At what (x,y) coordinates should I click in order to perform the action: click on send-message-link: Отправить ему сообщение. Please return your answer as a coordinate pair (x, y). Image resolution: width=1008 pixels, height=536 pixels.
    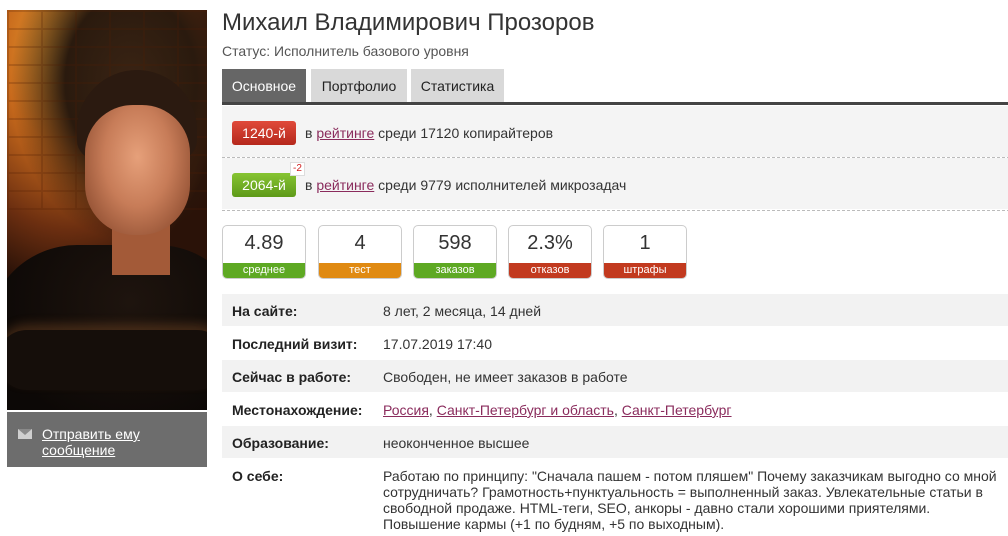
    Looking at the image, I should click on (117, 442).